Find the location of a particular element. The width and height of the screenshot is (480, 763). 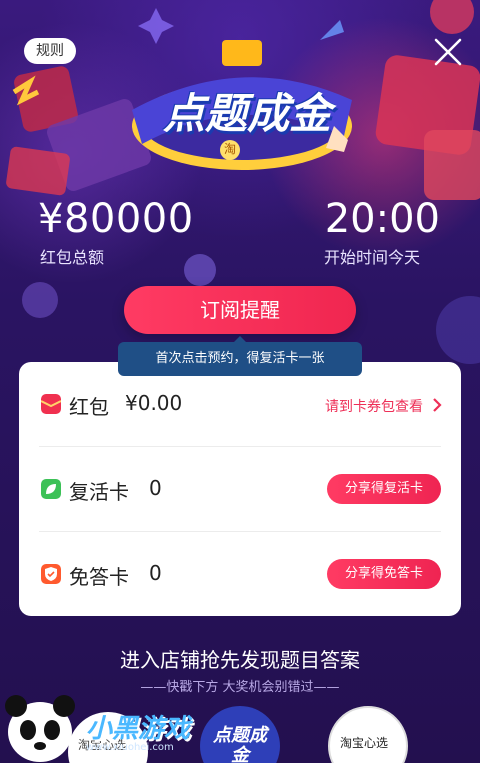

shop-label: 淘宝心选 is located at coordinates (364, 743).